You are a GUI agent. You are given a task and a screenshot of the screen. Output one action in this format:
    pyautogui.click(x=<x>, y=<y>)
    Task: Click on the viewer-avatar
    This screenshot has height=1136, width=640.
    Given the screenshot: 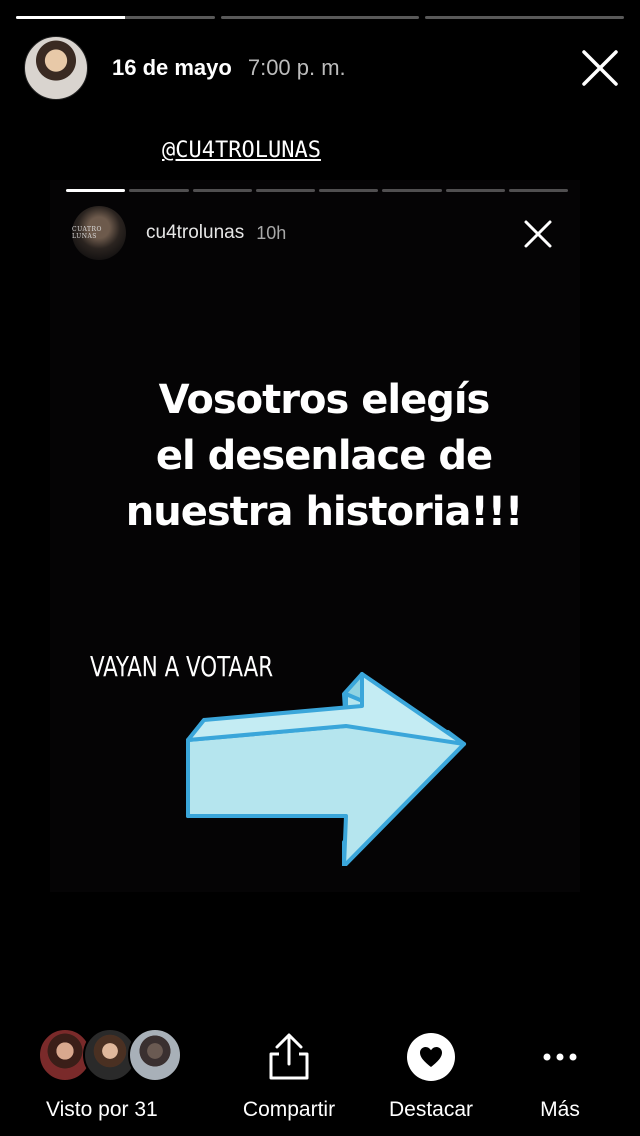 What is the action you would take?
    pyautogui.click(x=155, y=1055)
    